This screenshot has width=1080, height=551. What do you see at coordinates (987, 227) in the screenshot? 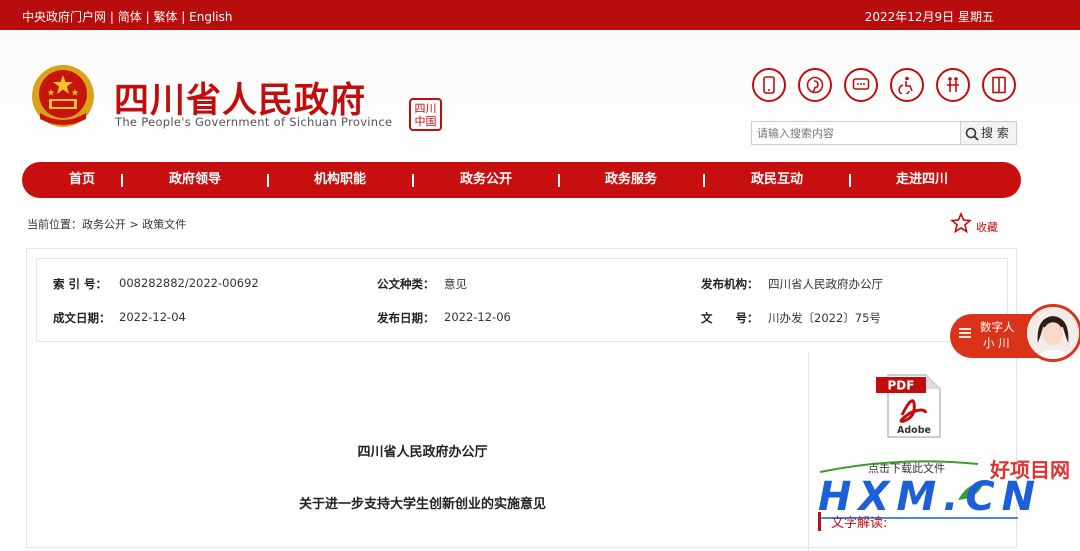
I see `favorite-label: 收藏` at bounding box center [987, 227].